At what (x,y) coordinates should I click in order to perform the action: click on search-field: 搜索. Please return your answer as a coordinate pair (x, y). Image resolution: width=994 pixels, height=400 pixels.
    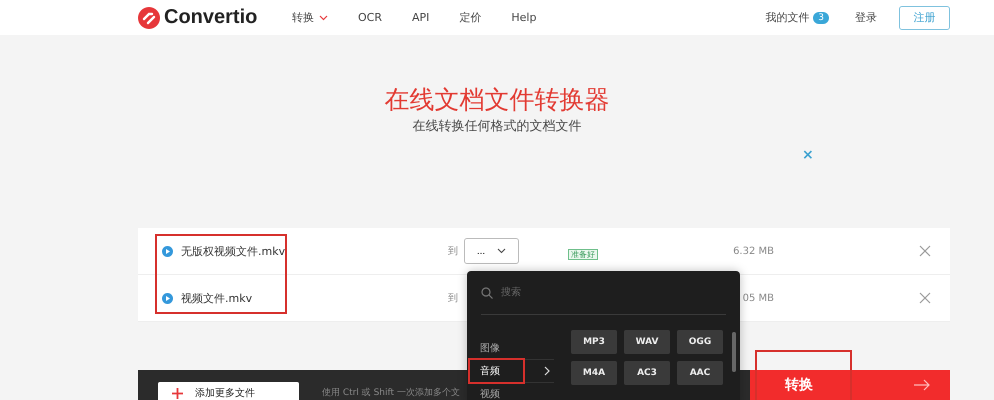
    Looking at the image, I should click on (601, 292).